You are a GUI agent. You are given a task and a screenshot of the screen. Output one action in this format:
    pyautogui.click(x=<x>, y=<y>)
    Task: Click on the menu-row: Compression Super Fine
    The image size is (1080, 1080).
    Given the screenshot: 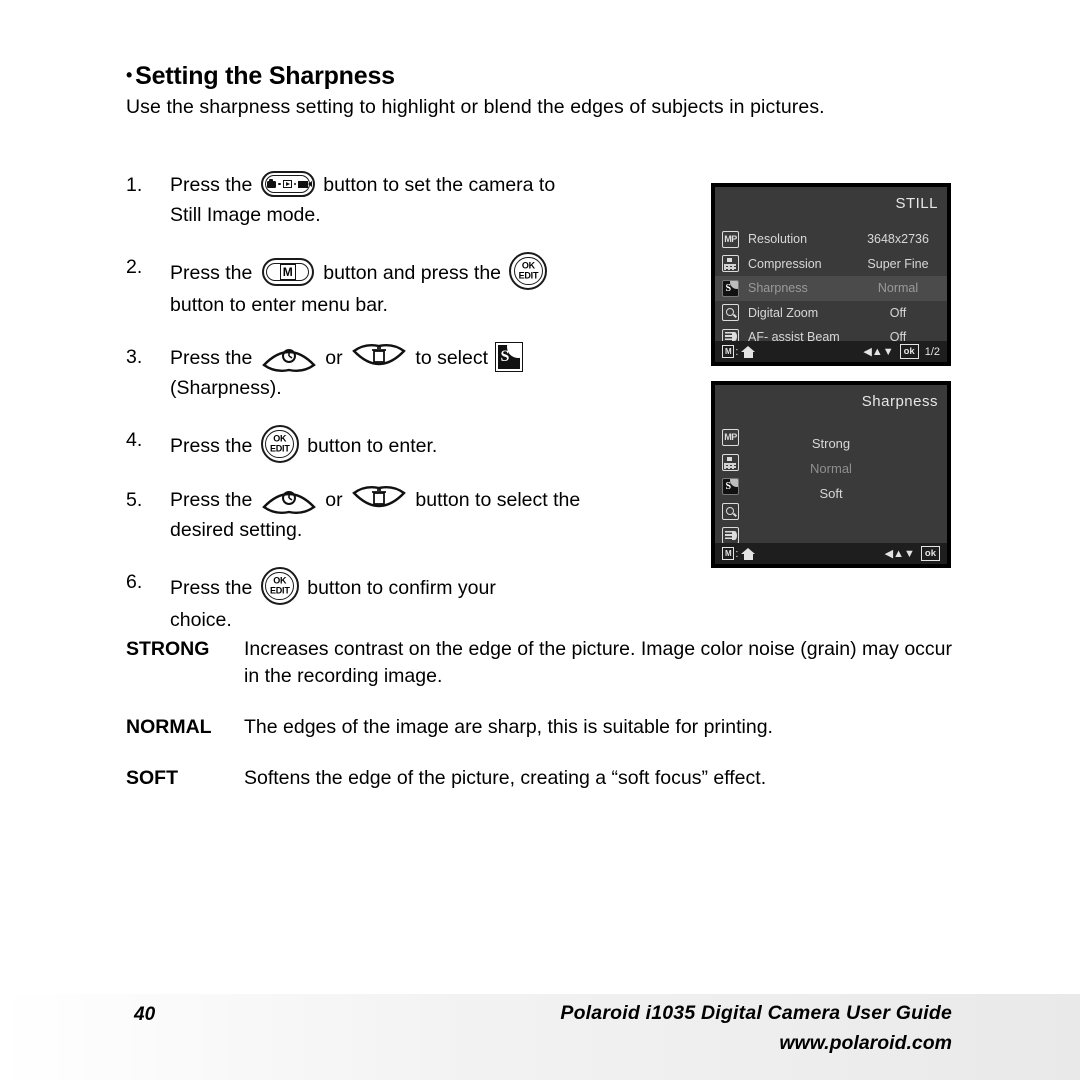 What is the action you would take?
    pyautogui.click(x=831, y=264)
    